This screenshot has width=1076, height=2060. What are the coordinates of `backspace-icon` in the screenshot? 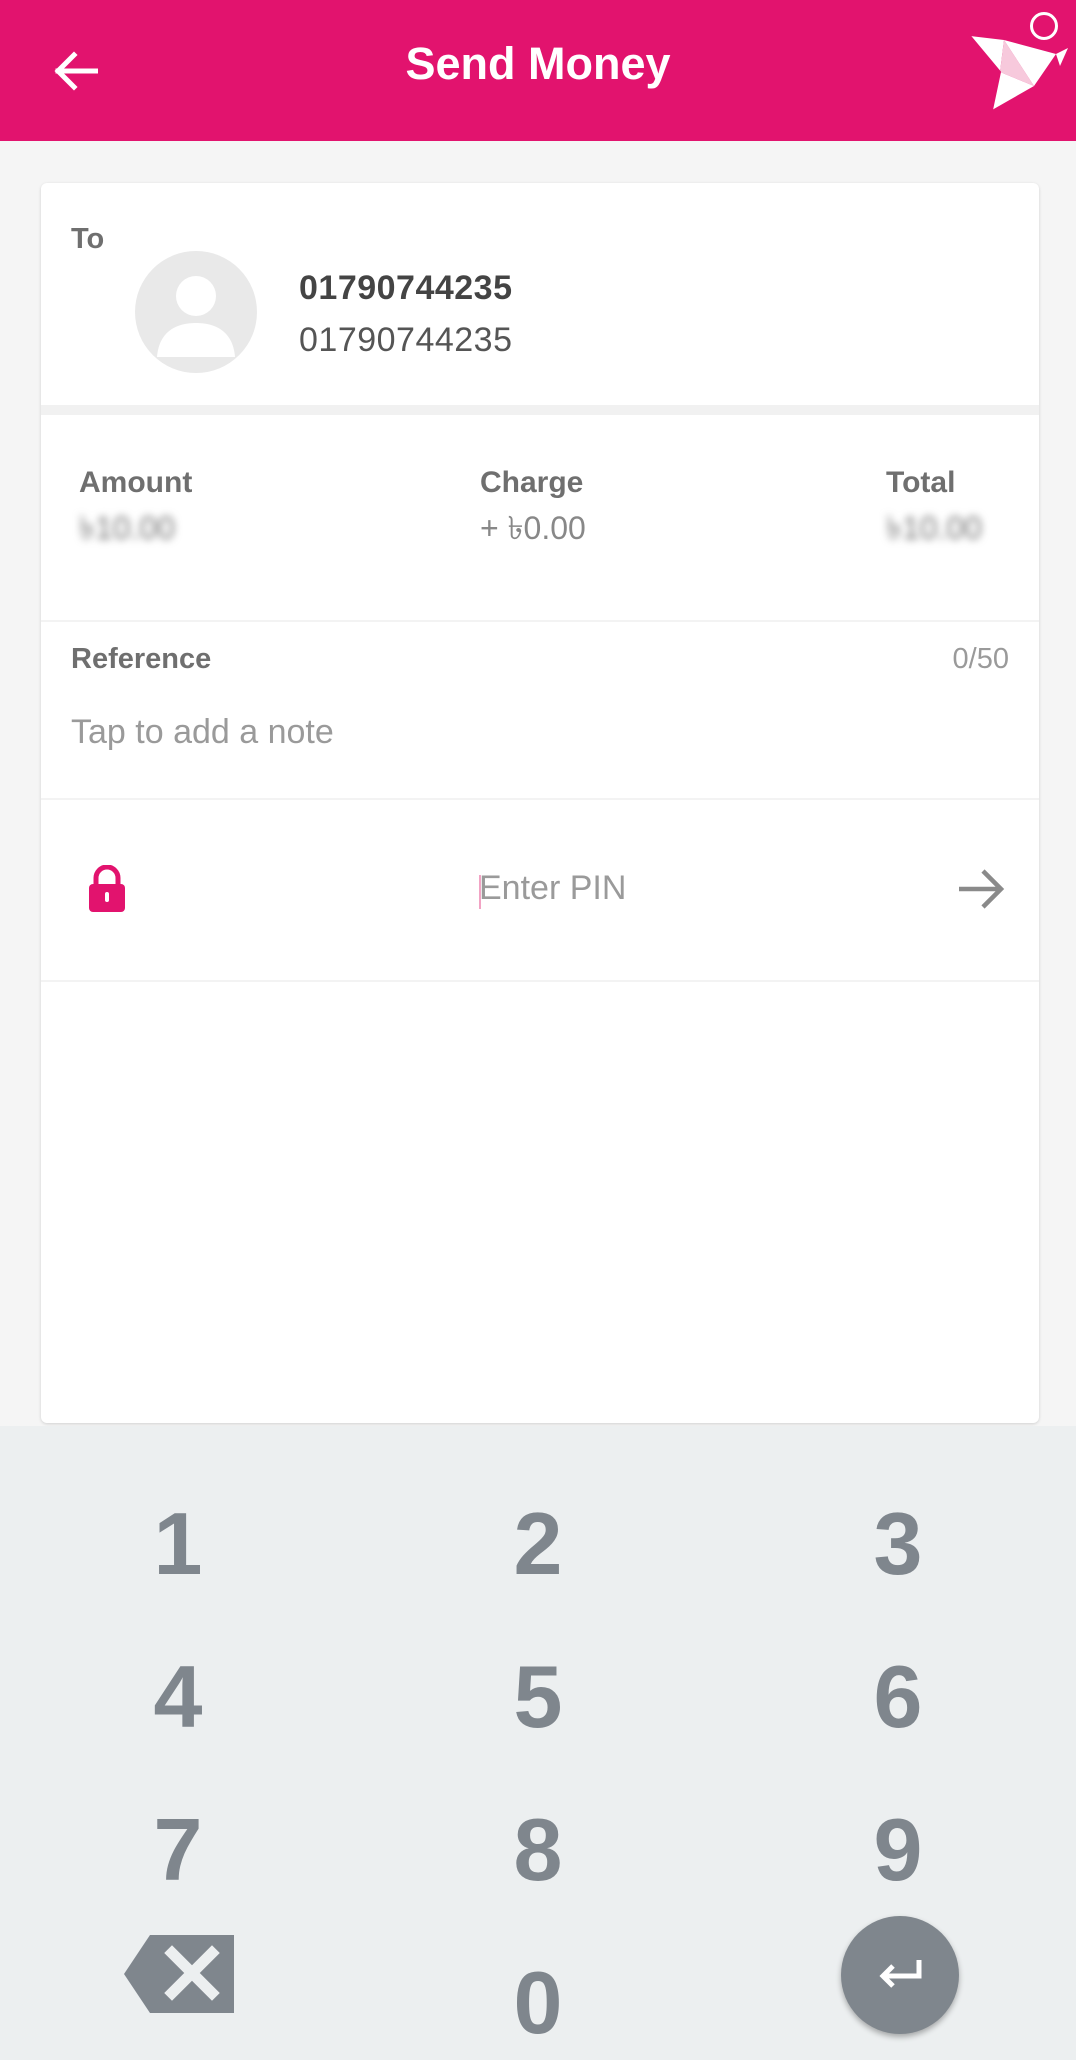 It's located at (179, 1974).